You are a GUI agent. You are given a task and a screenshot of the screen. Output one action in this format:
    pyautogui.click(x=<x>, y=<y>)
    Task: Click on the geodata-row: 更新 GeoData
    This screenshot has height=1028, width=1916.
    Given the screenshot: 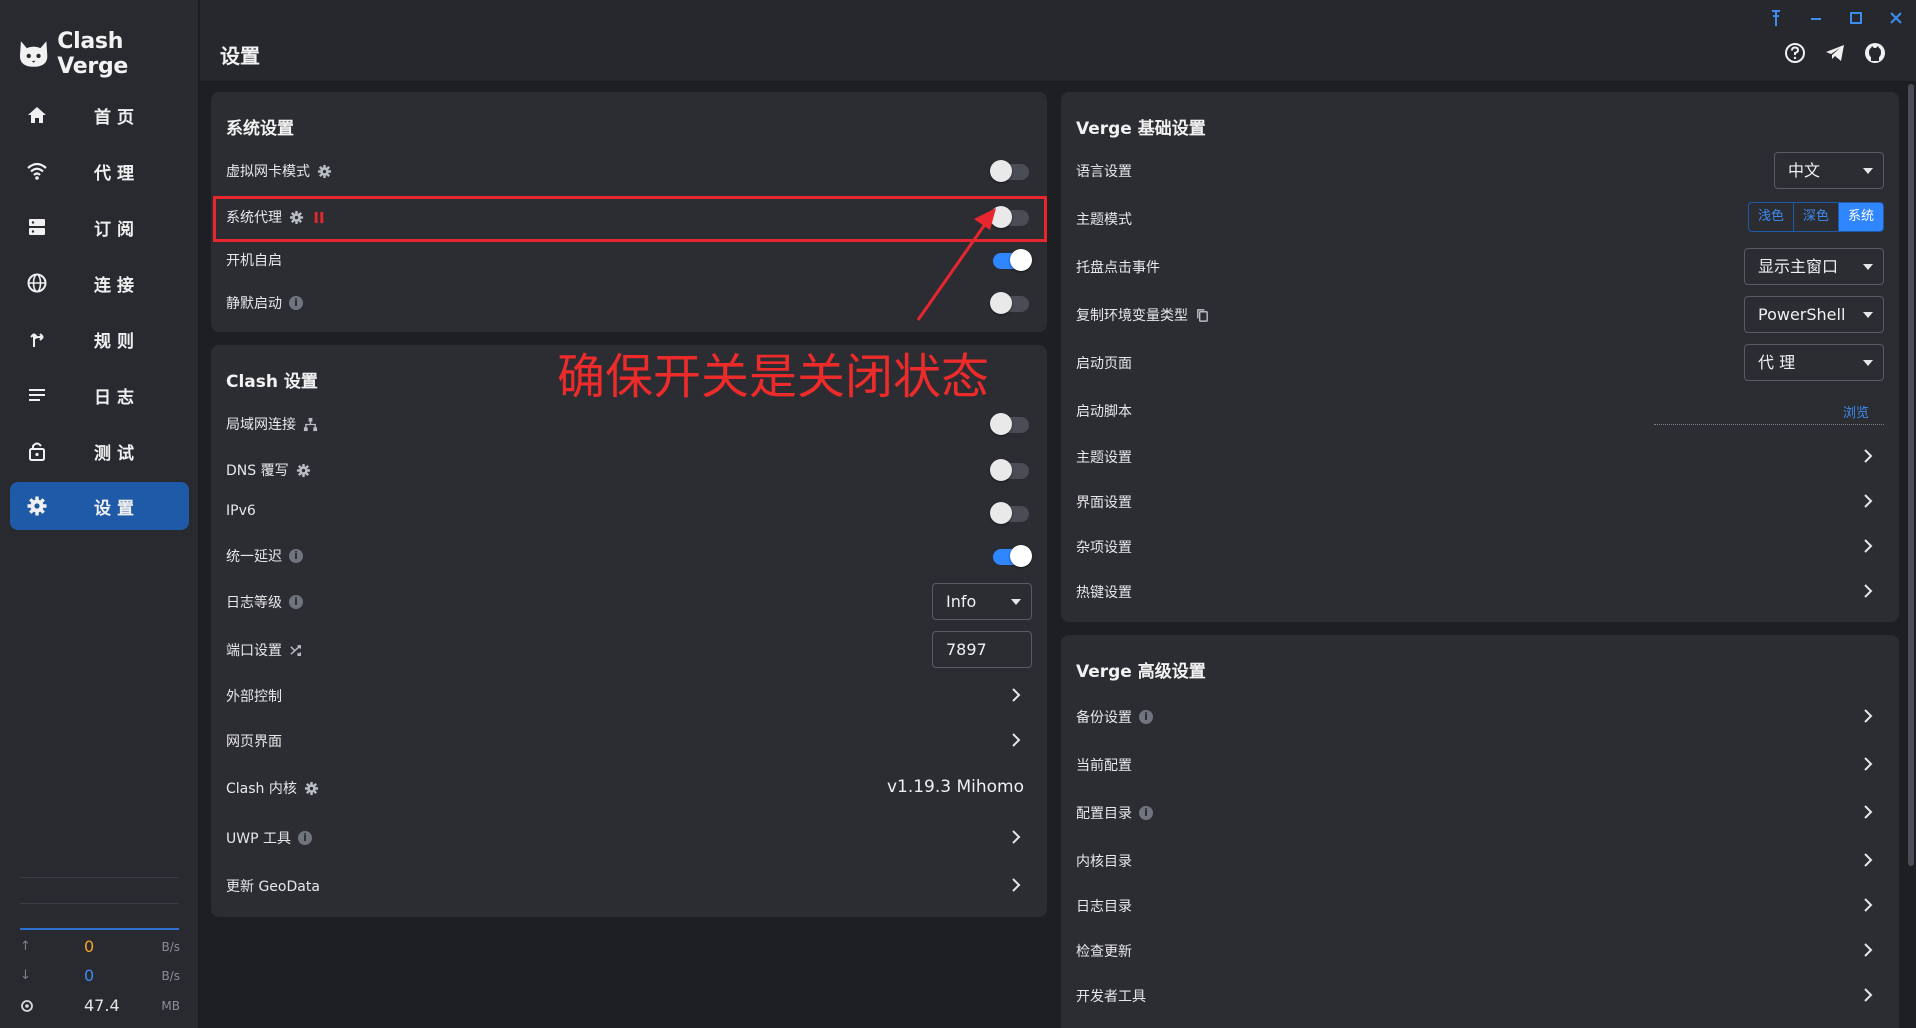 What is the action you would take?
    pyautogui.click(x=629, y=885)
    